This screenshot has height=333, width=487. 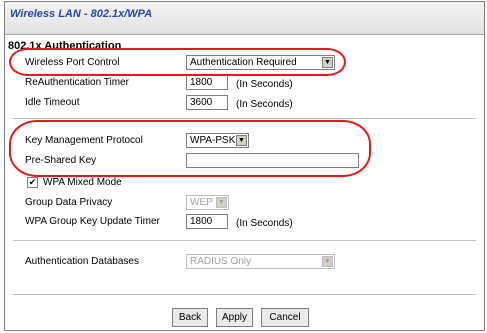 I want to click on auth-database-label: Authentication Databases, so click(x=82, y=261).